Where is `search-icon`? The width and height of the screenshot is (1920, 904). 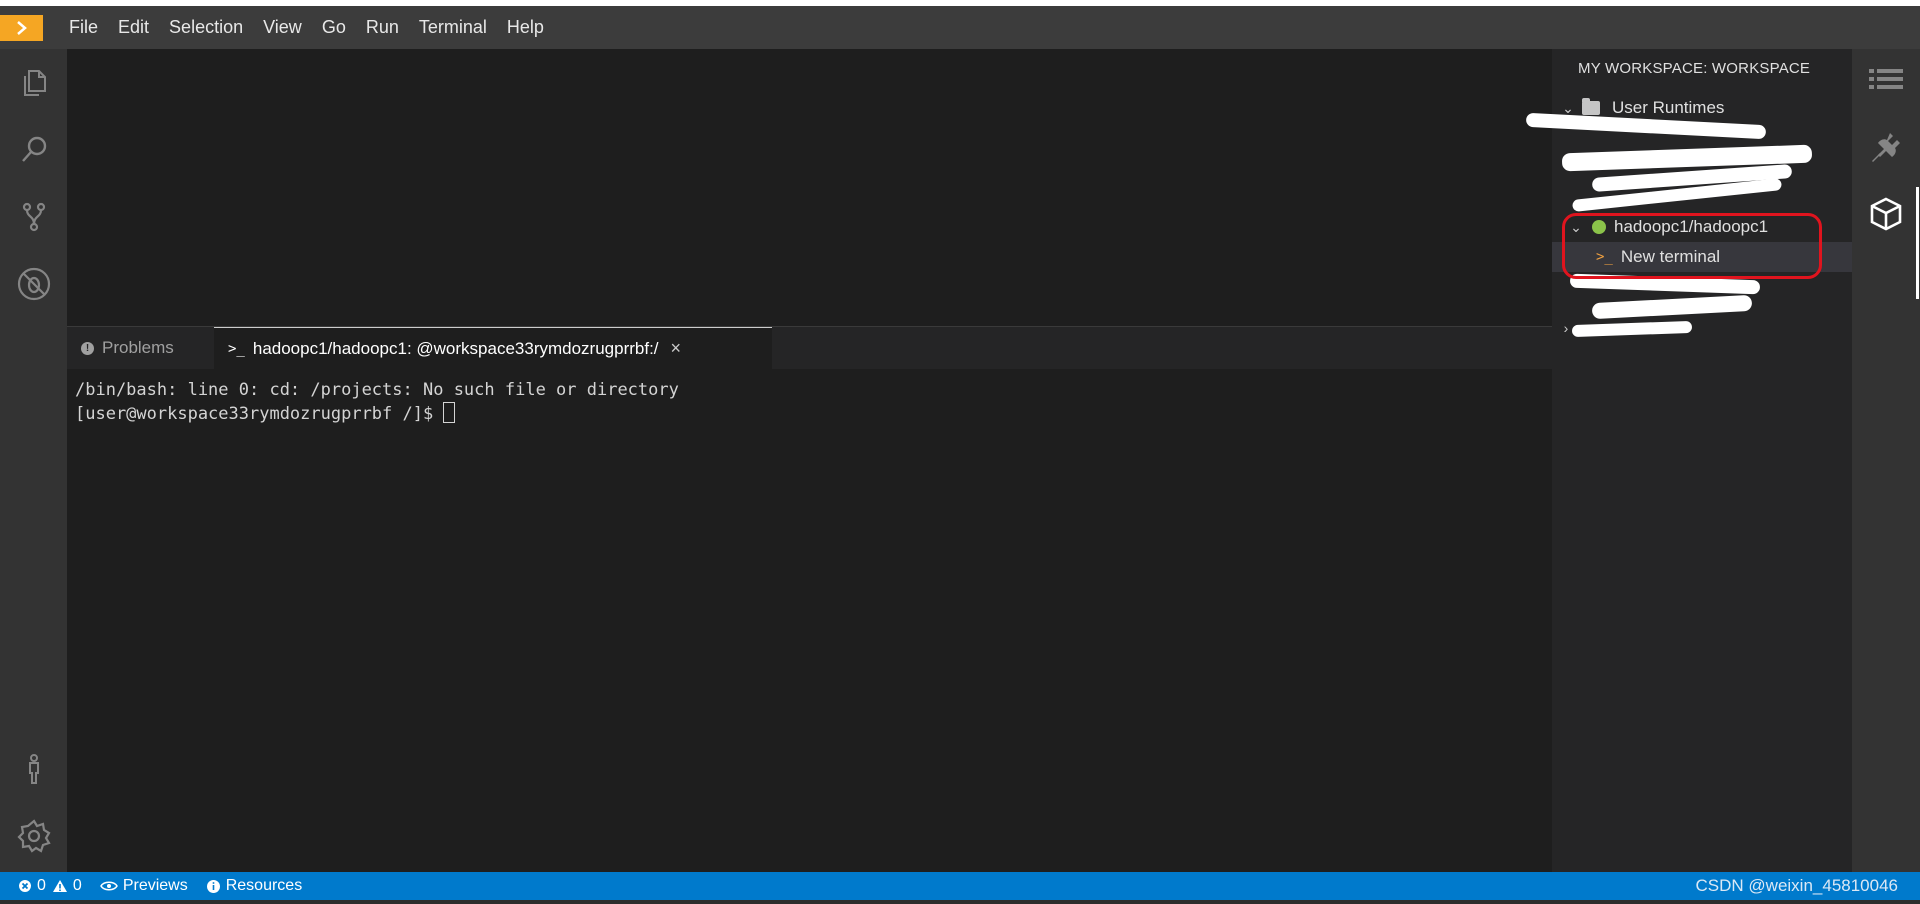 search-icon is located at coordinates (34, 150).